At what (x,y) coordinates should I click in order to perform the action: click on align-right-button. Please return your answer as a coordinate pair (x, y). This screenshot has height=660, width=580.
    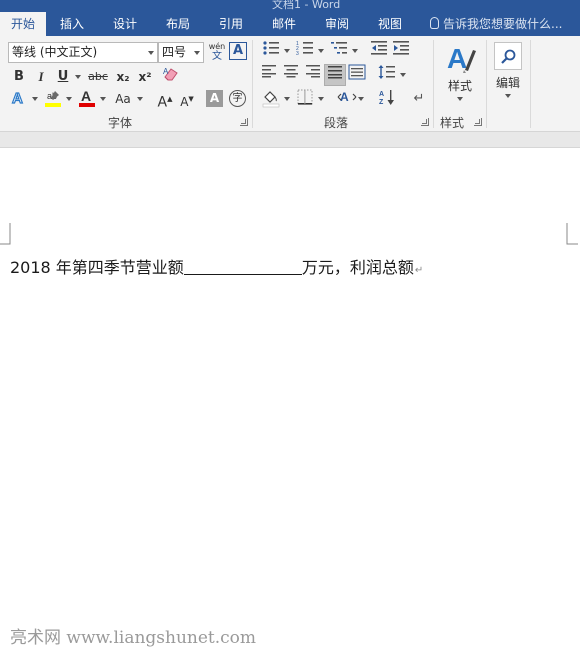
    Looking at the image, I should click on (313, 75).